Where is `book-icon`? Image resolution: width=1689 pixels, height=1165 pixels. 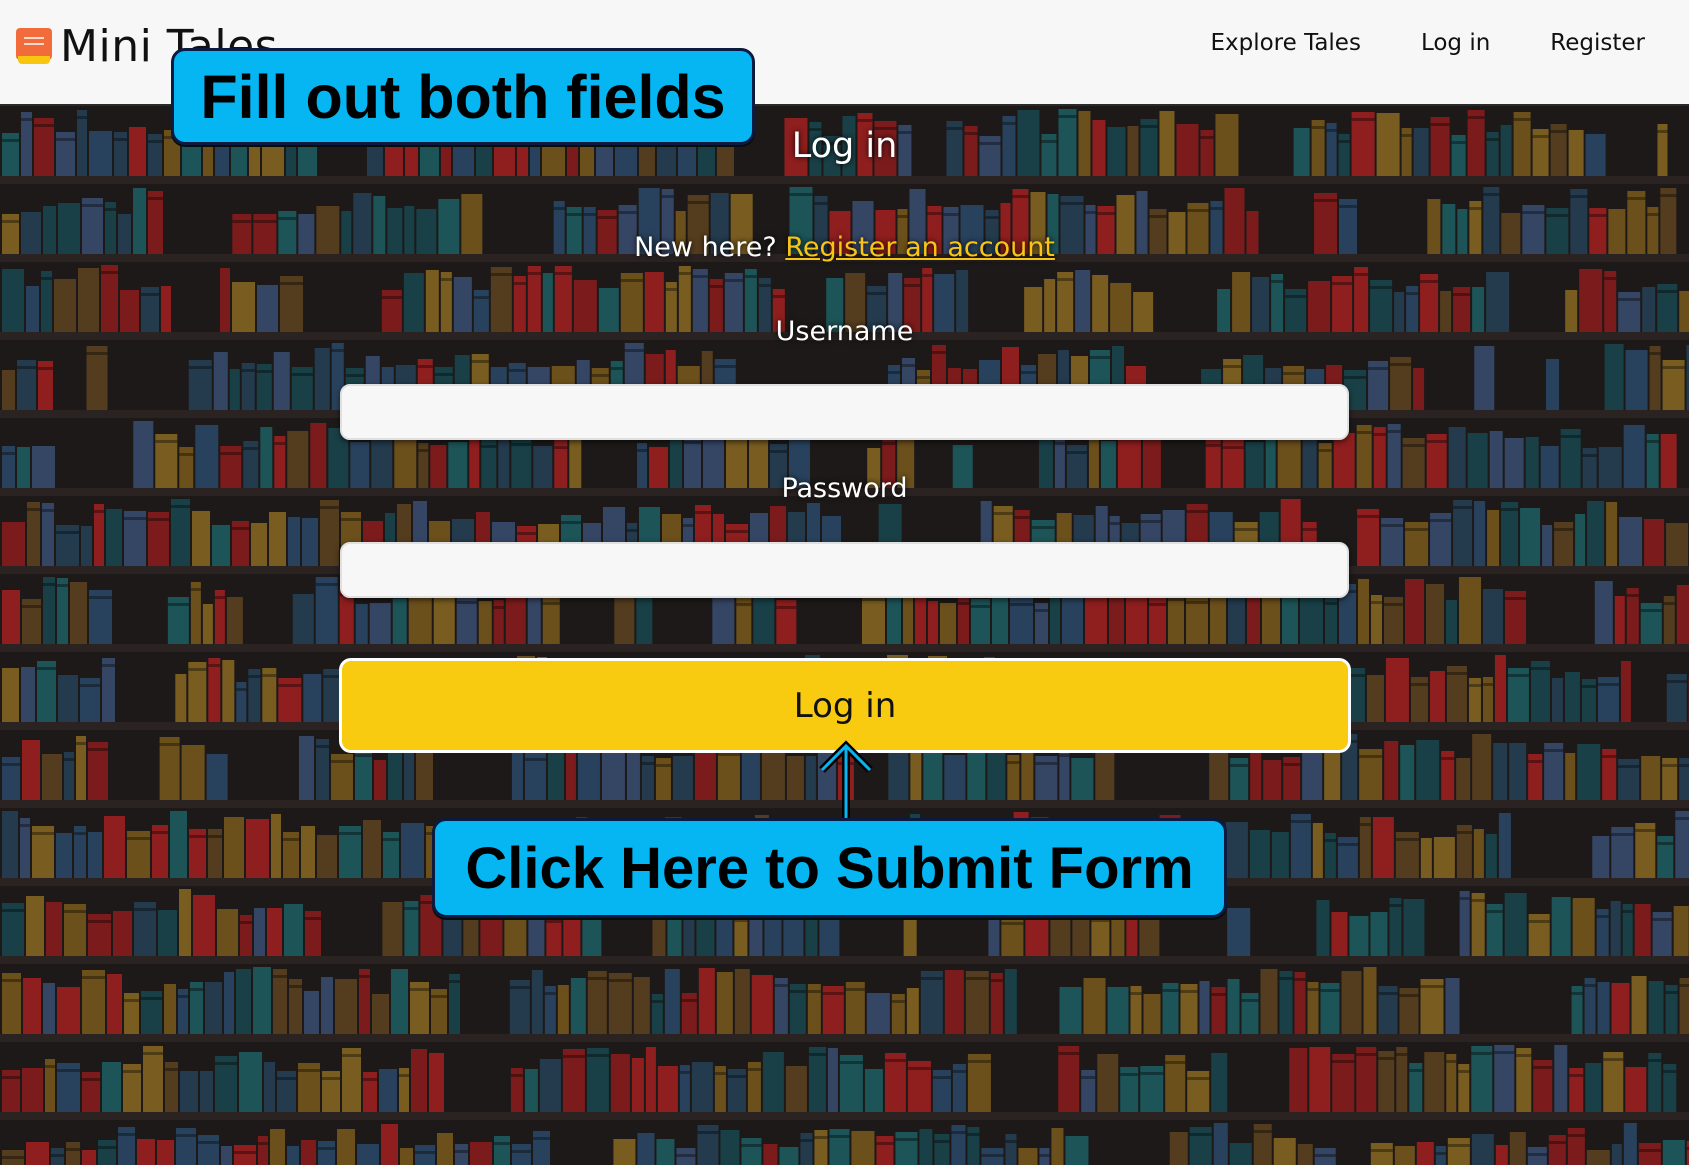
book-icon is located at coordinates (34, 46).